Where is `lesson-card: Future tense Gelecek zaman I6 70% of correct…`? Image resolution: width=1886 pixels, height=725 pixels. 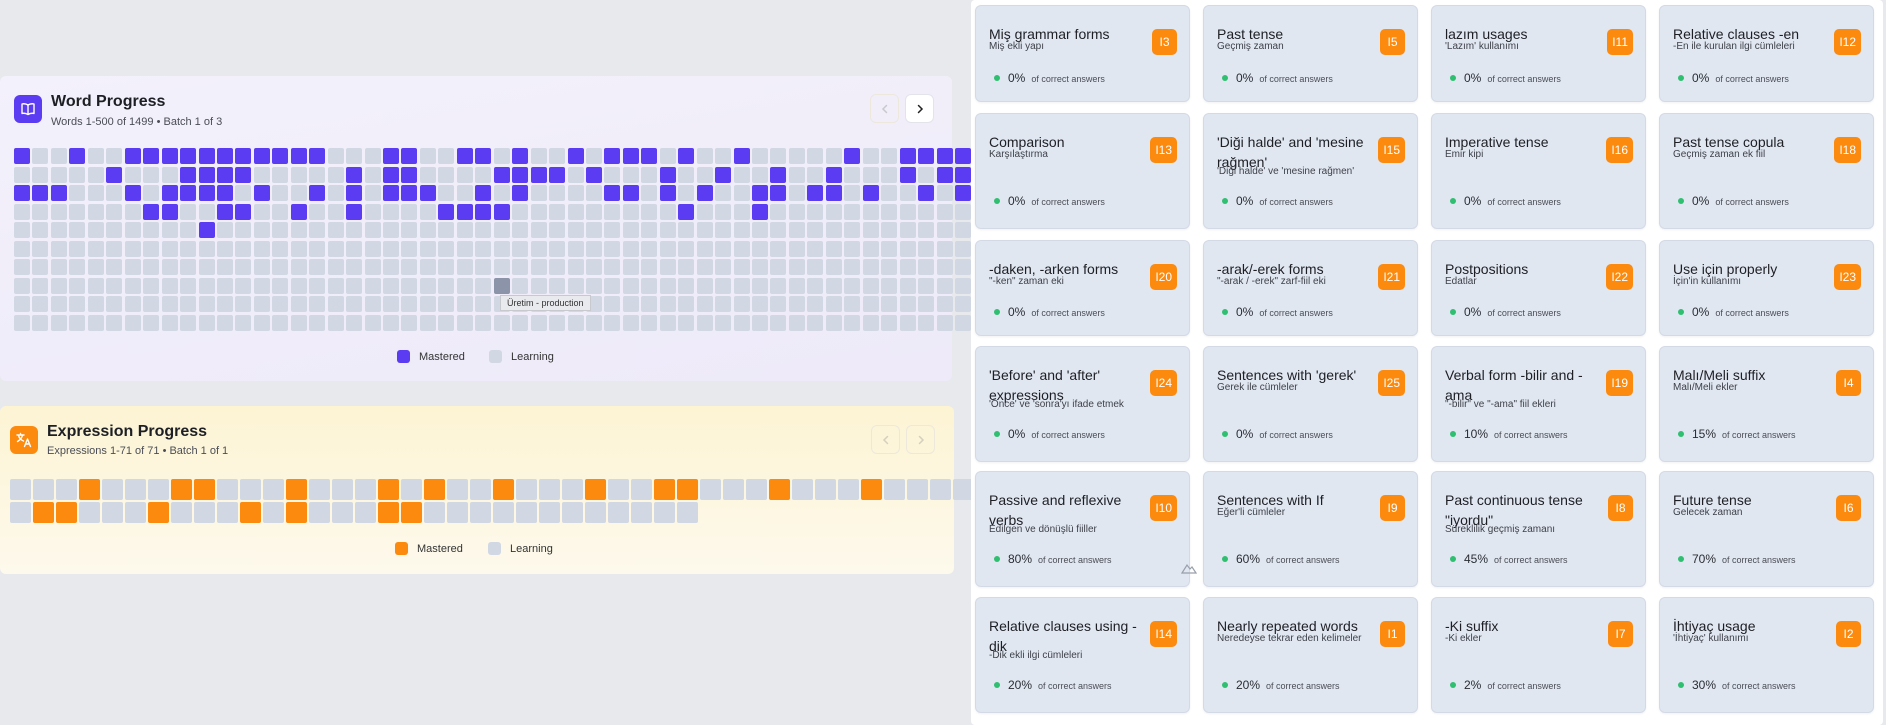 lesson-card: Future tense Gelecek zaman I6 70% of correct… is located at coordinates (1766, 529).